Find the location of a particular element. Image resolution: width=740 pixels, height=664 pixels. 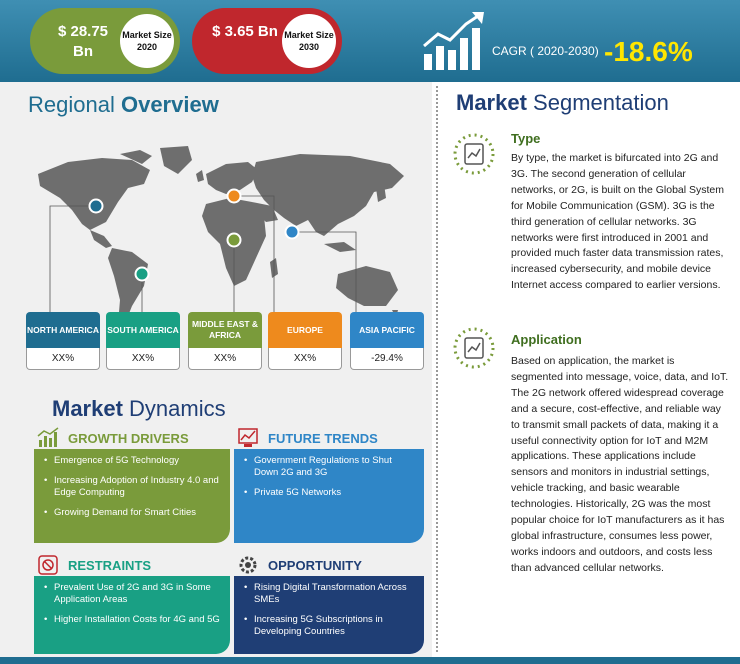

market-segmentation-title: Market Segmentation is located at coordinates (562, 103).